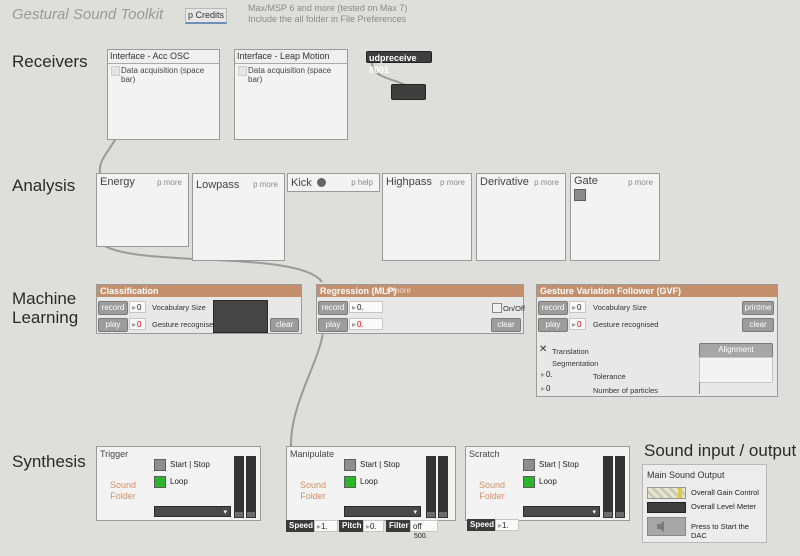 This screenshot has height=556, width=800. Describe the element at coordinates (547, 483) in the screenshot. I see `scratch-module: Scratch Sound Folder Start | Stop Loop ▾` at that location.